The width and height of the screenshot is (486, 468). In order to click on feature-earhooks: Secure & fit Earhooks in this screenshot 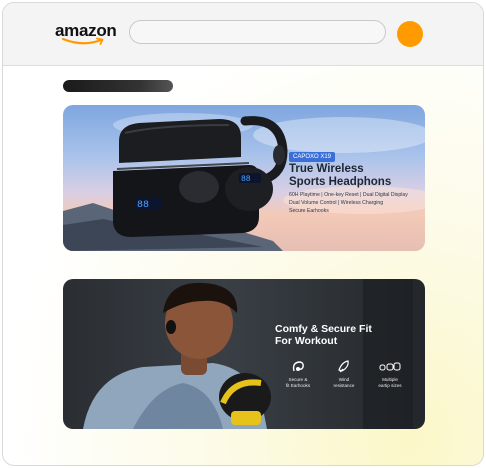, I will do `click(298, 373)`.